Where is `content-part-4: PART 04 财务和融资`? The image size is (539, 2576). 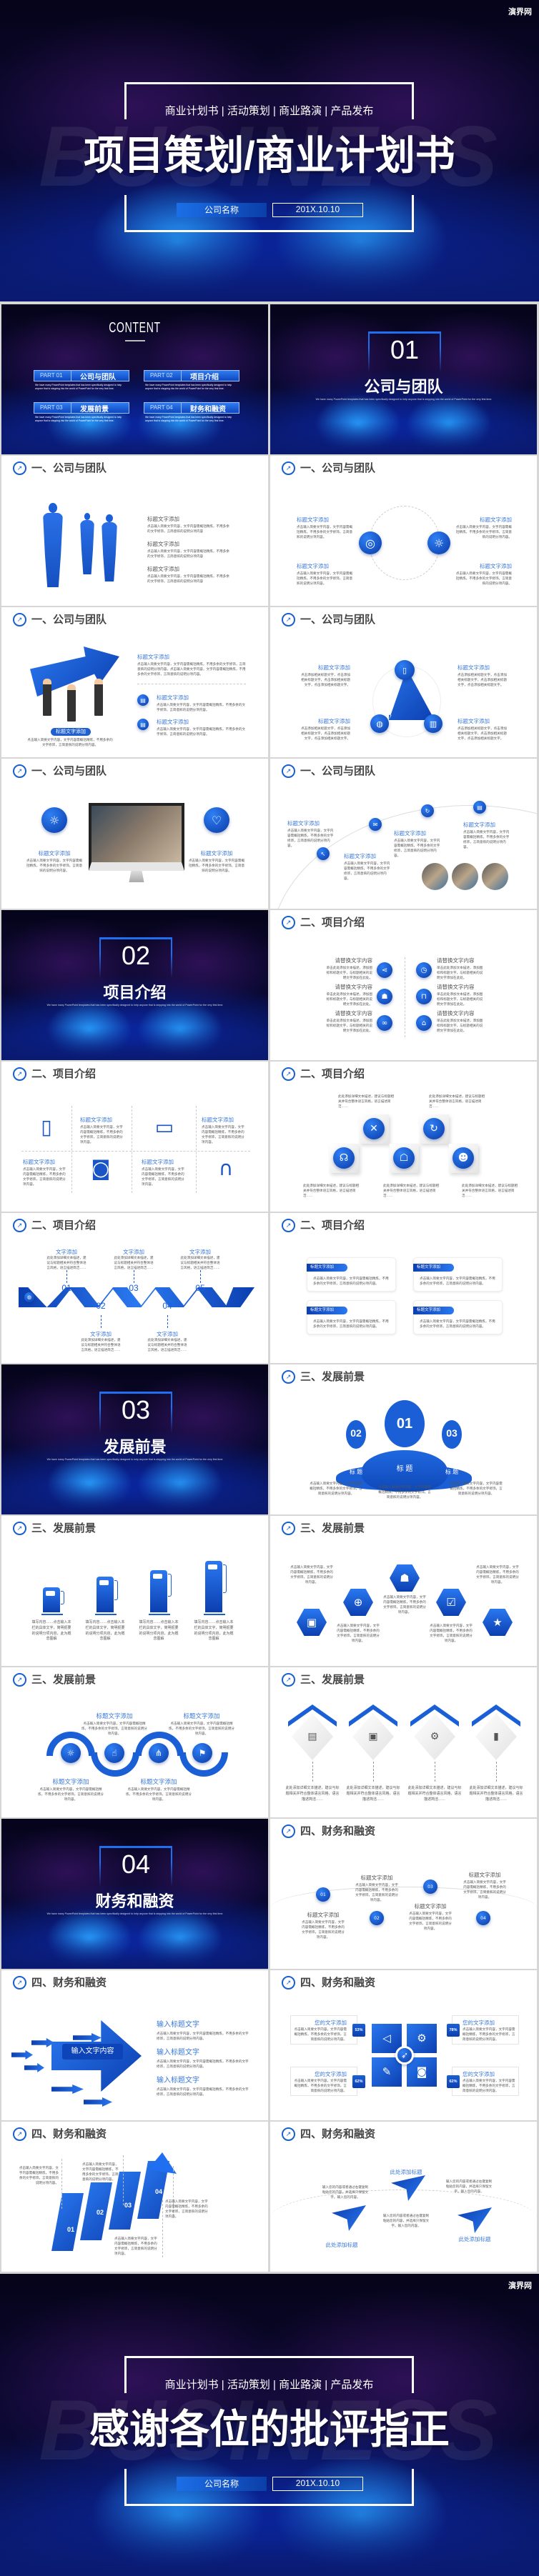 content-part-4: PART 04 财务和融资 is located at coordinates (191, 408).